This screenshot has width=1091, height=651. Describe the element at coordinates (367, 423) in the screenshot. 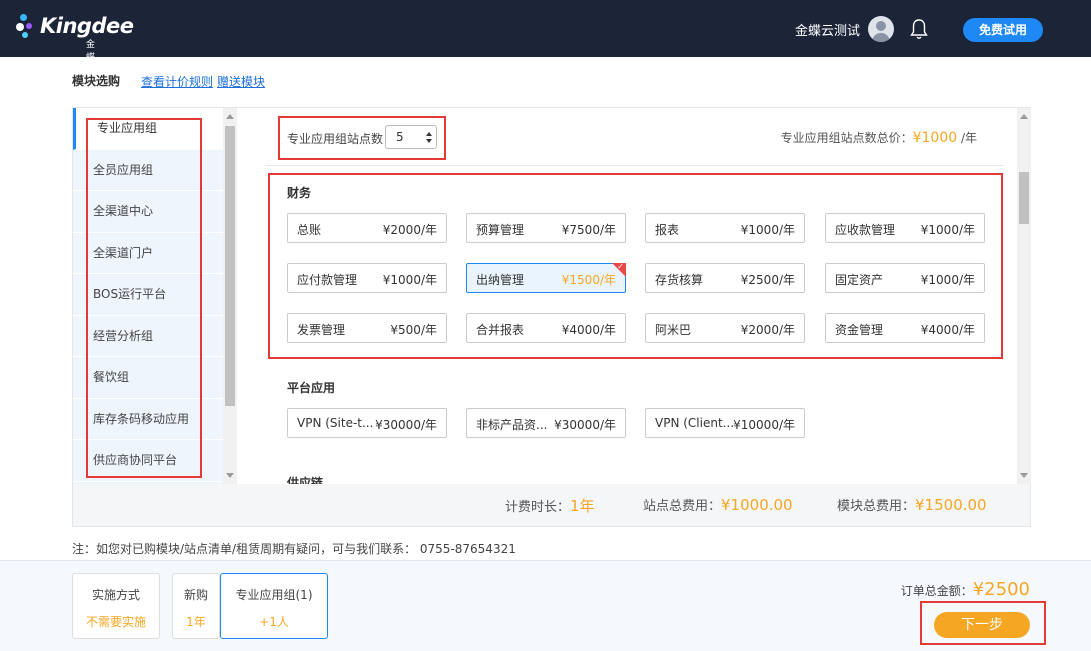

I see `module-card-vpn-site: VPN (Site-t... ¥30000/年` at that location.